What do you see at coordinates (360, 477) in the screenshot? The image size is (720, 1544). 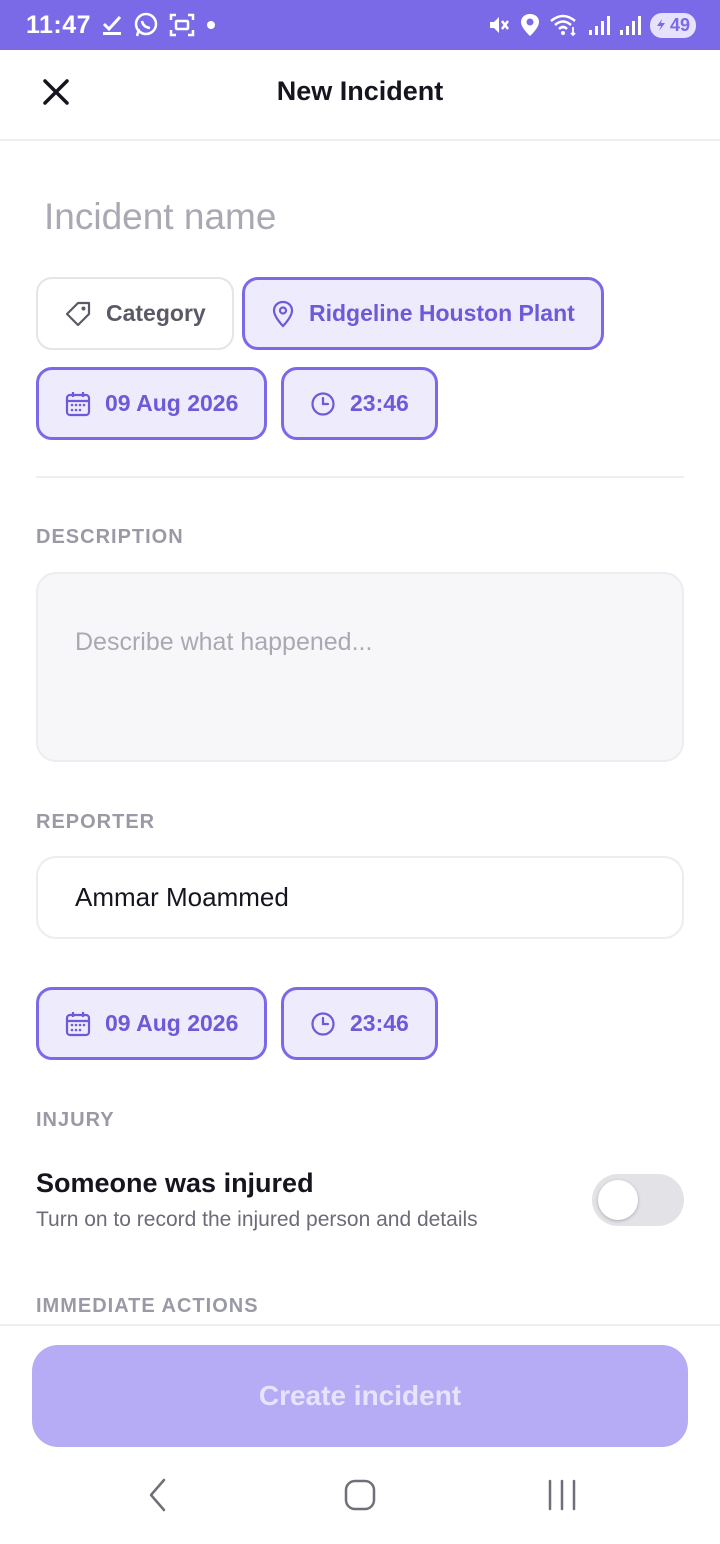 I see `divider` at bounding box center [360, 477].